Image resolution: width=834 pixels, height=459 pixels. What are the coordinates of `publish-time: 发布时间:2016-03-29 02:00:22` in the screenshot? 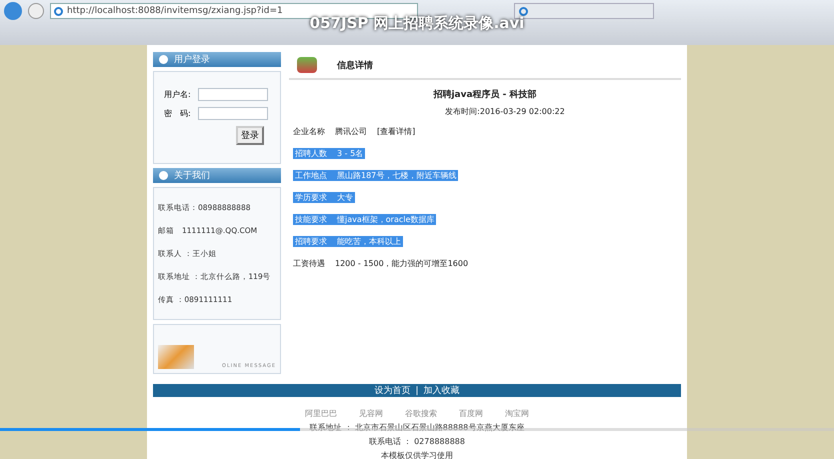 It's located at (505, 111).